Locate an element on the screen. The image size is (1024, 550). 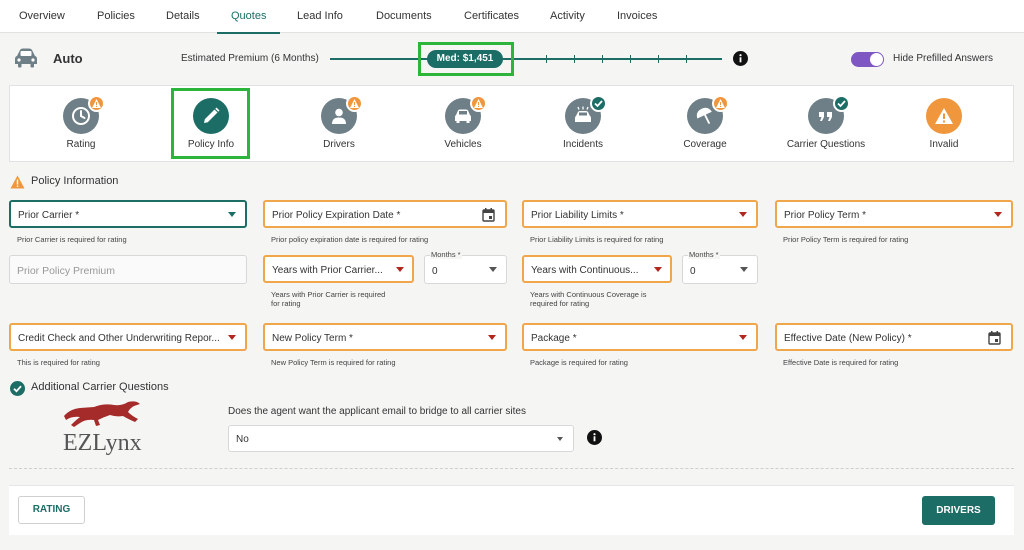
car-icon is located at coordinates (26, 58).